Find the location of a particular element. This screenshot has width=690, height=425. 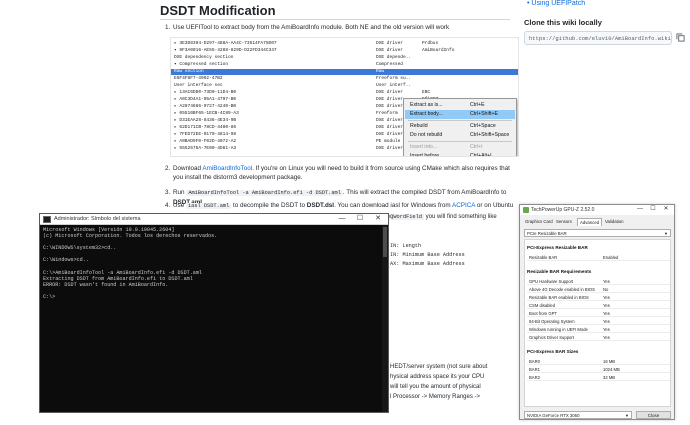

tree-row: Raw section Raw is located at coordinates (344, 72).